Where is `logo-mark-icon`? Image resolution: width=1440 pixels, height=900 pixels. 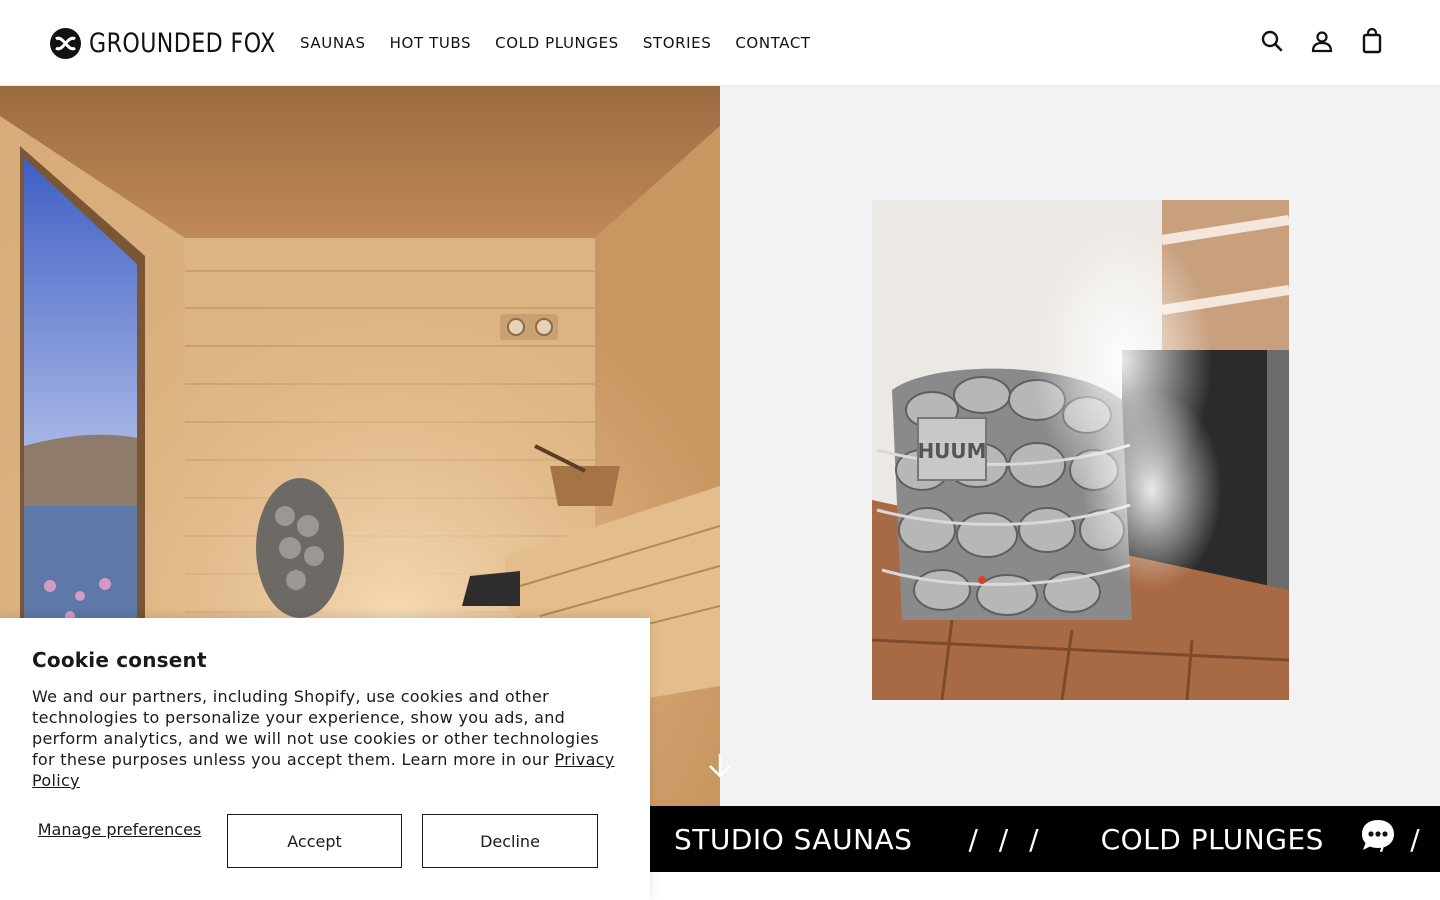 logo-mark-icon is located at coordinates (65, 43).